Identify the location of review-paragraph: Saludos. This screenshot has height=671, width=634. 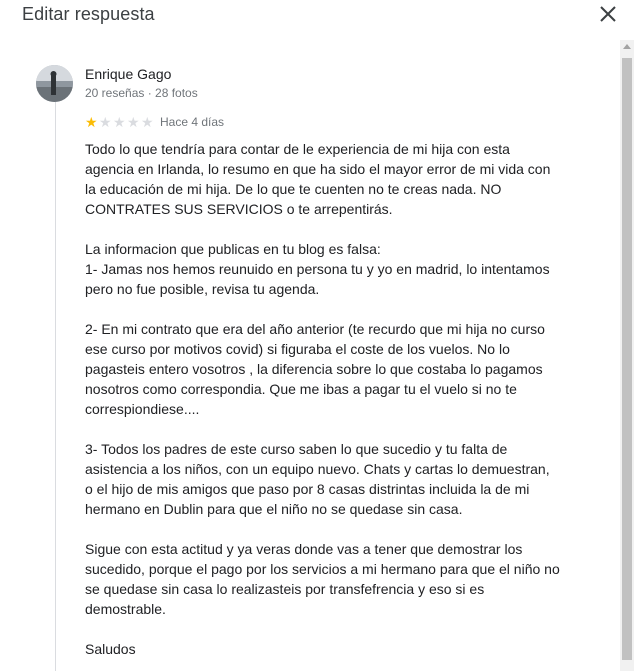
(330, 649).